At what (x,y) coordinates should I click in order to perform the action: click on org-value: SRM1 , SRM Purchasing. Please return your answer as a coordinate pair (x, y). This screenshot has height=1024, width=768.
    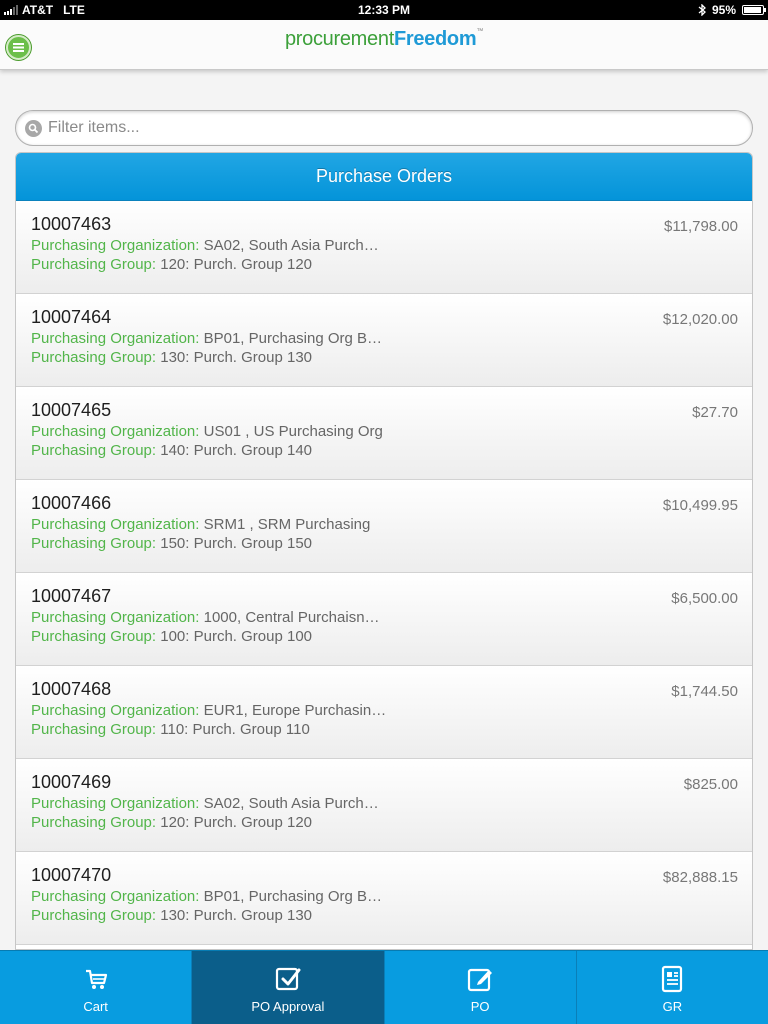
    Looking at the image, I should click on (287, 524).